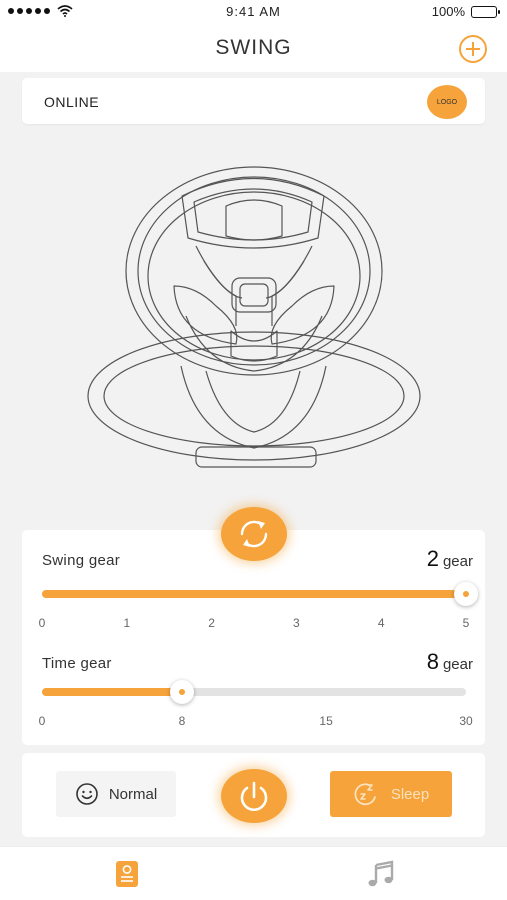 This screenshot has height=900, width=507. What do you see at coordinates (473, 49) in the screenshot?
I see `add-device-button` at bounding box center [473, 49].